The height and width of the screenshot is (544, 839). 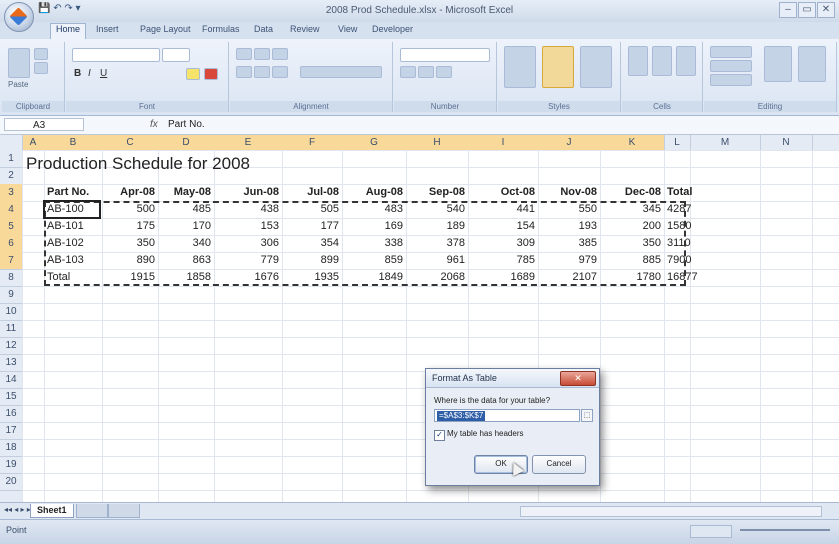 What do you see at coordinates (731, 80) in the screenshot?
I see `clear-button` at bounding box center [731, 80].